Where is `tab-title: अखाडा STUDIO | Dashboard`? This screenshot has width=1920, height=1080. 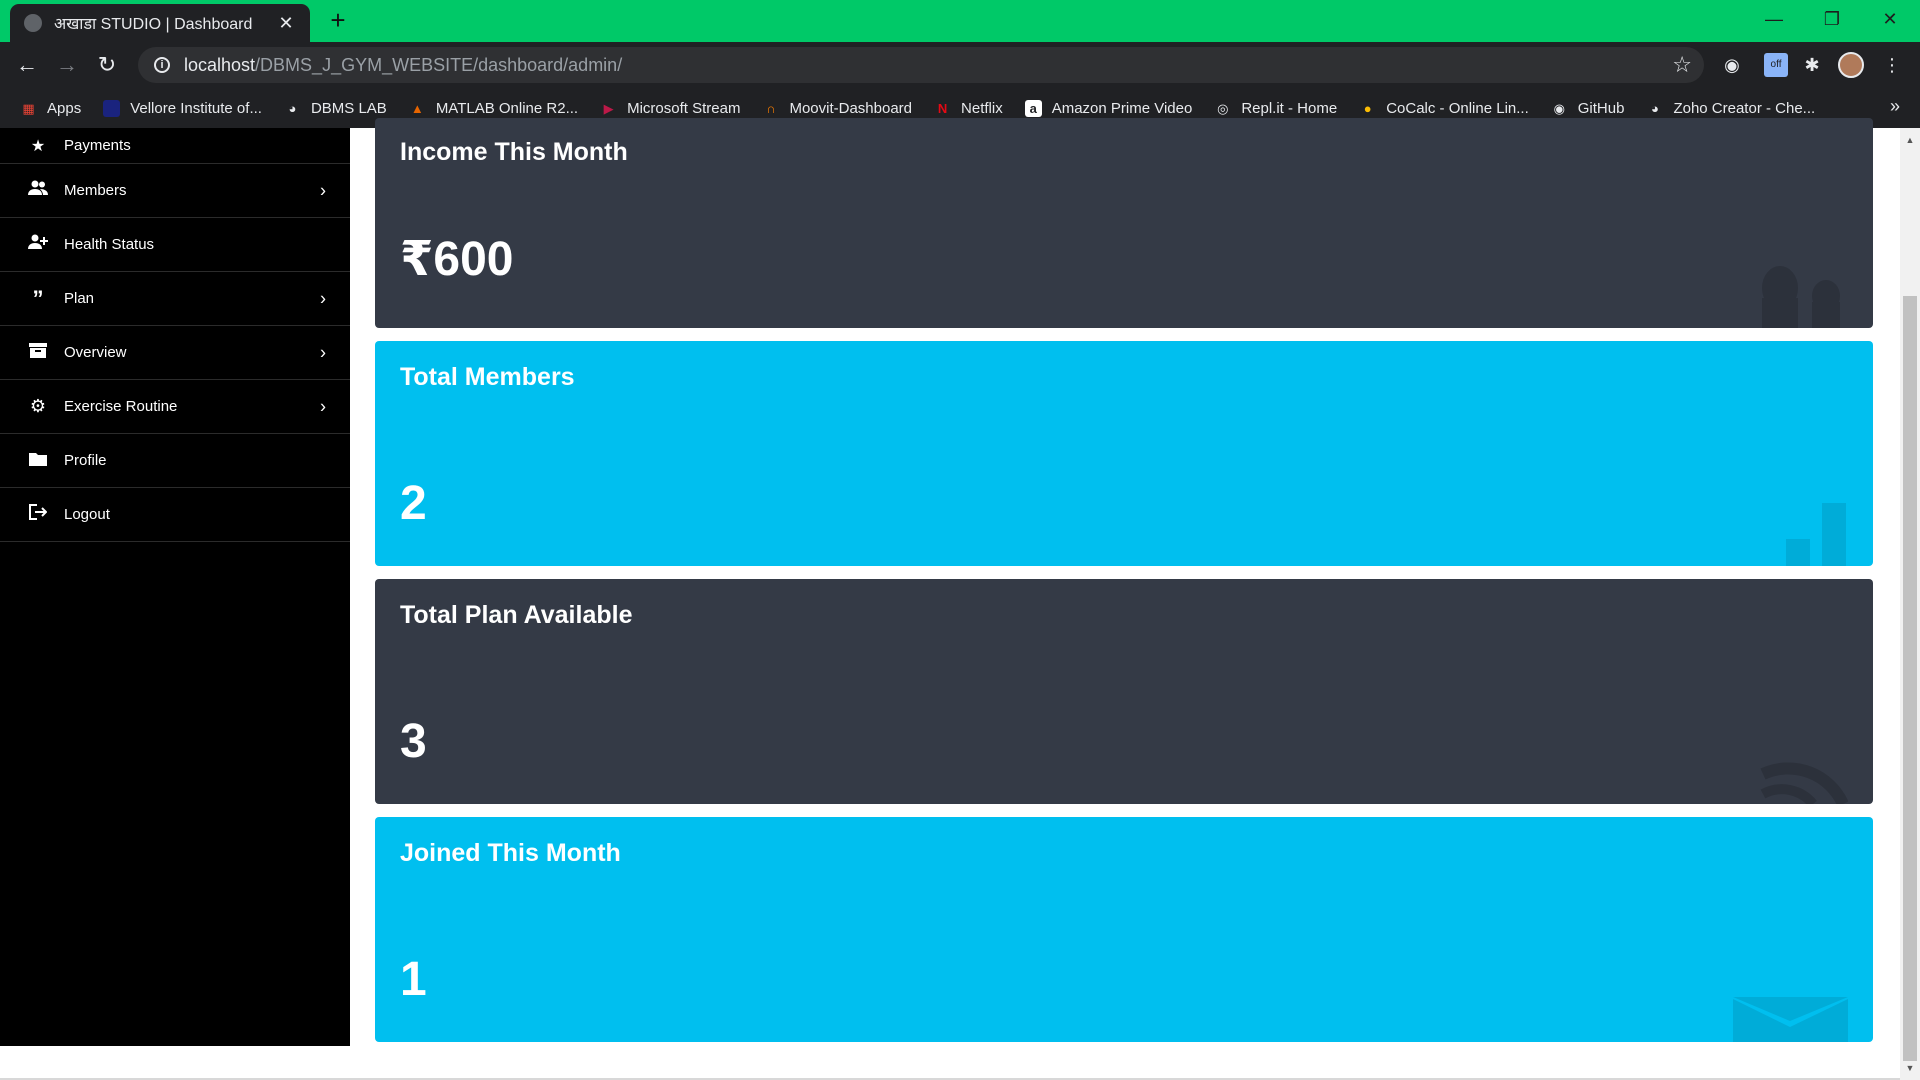
tab-title: अखाडा STUDIO | Dashboard is located at coordinates (153, 24).